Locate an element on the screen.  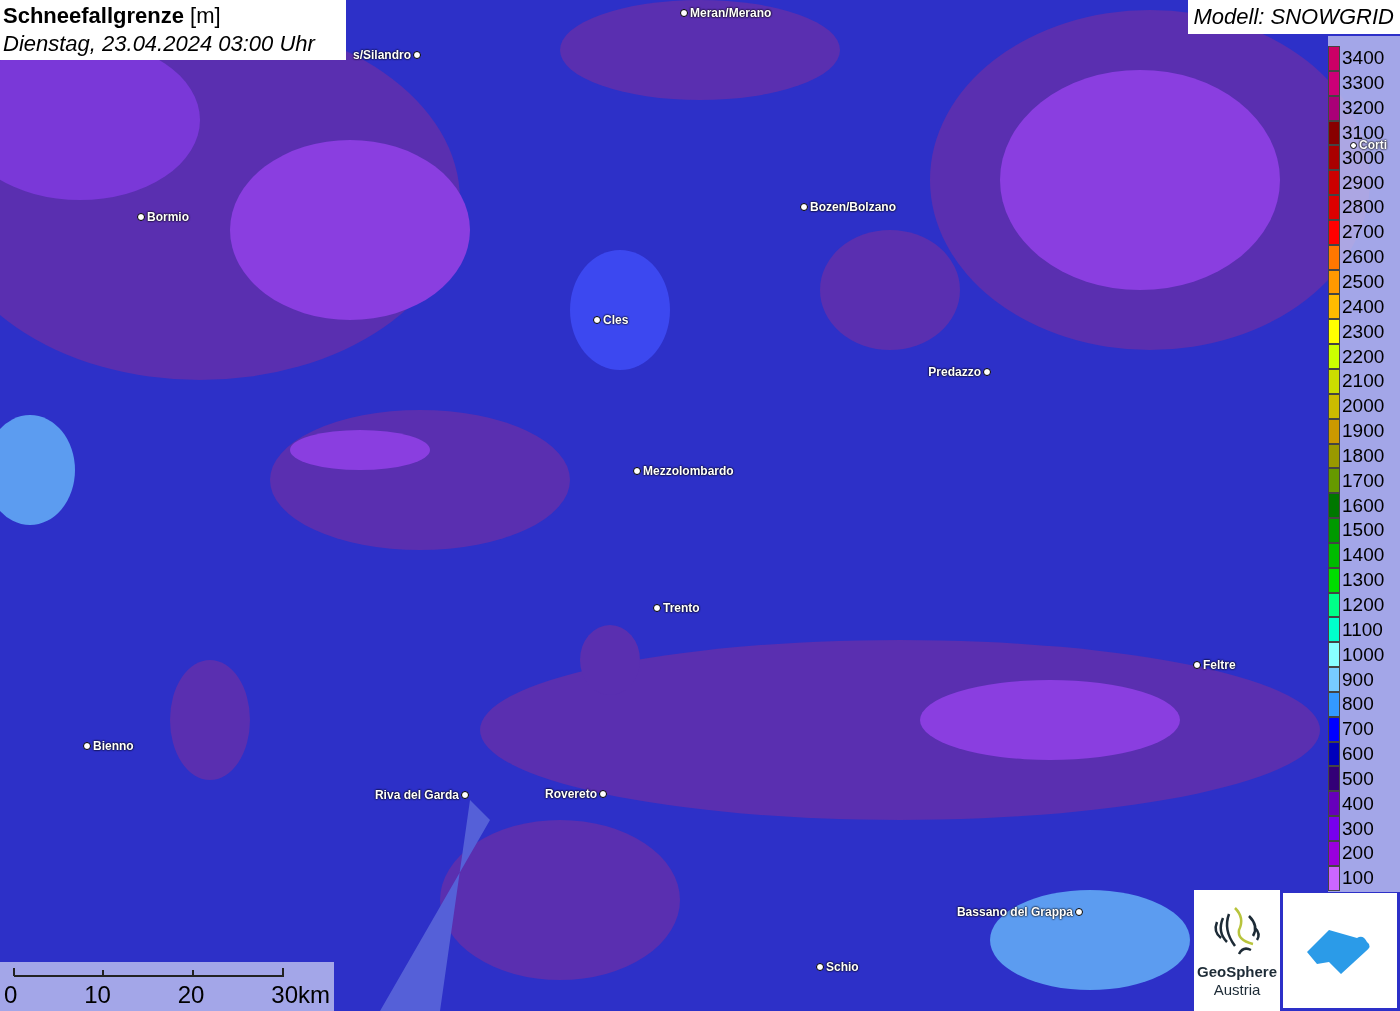
scale-label: 30km is located at coordinates (300, 995).